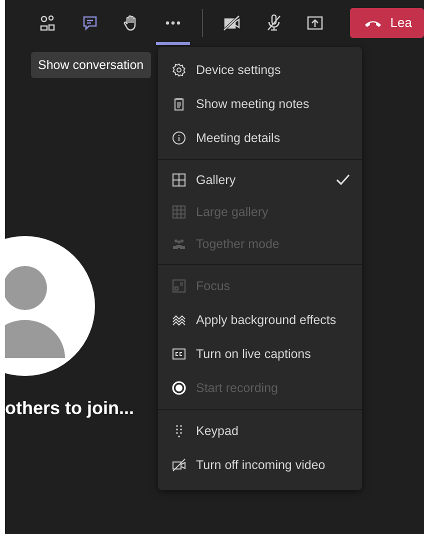  What do you see at coordinates (254, 354) in the screenshot?
I see `menu-item-label: Turn on live captions` at bounding box center [254, 354].